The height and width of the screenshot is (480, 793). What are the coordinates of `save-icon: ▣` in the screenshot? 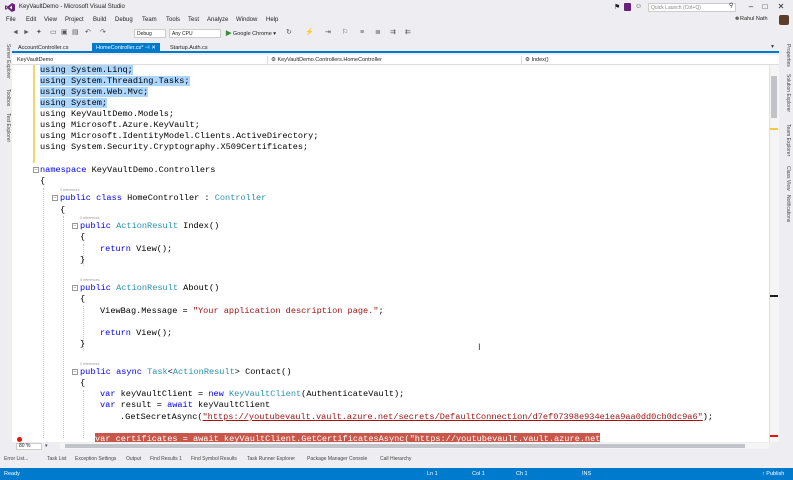 It's located at (64, 33).